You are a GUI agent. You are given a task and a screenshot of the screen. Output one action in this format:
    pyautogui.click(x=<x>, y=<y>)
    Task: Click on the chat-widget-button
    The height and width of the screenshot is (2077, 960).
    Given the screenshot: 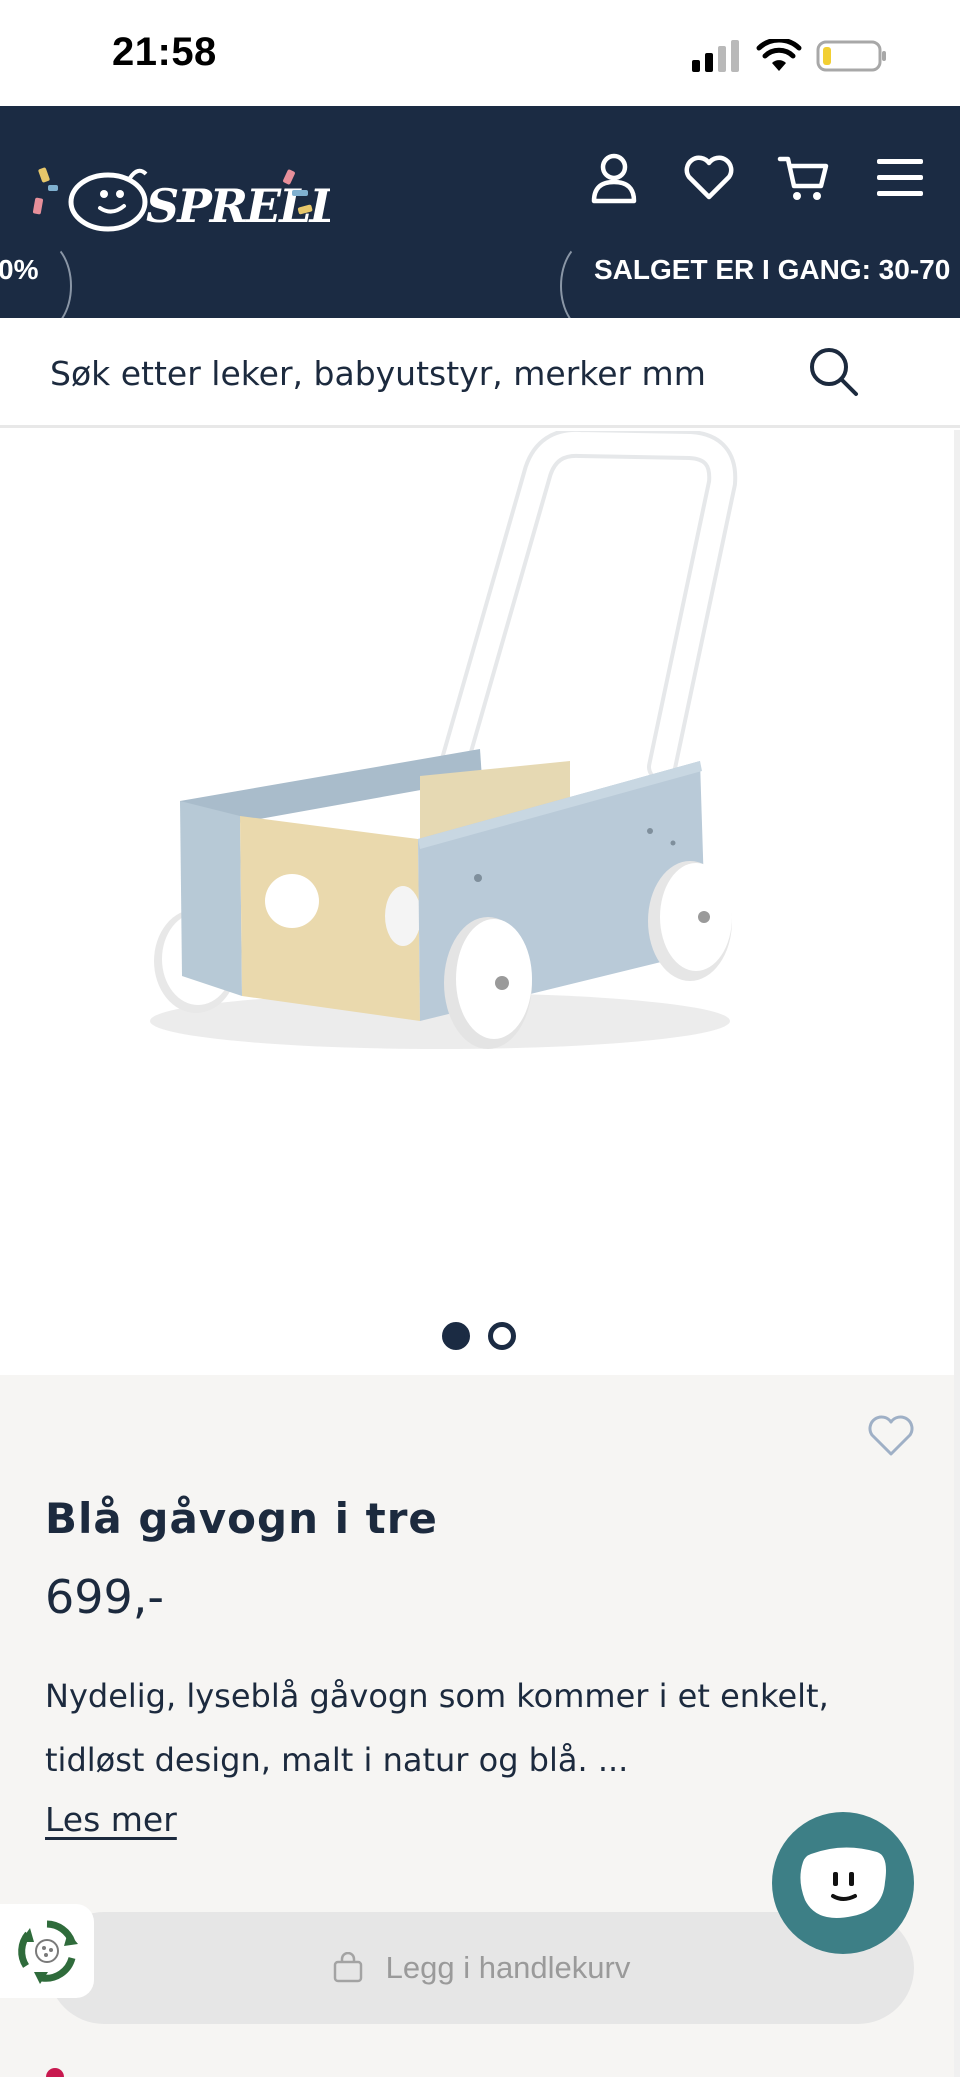 What is the action you would take?
    pyautogui.click(x=843, y=1883)
    